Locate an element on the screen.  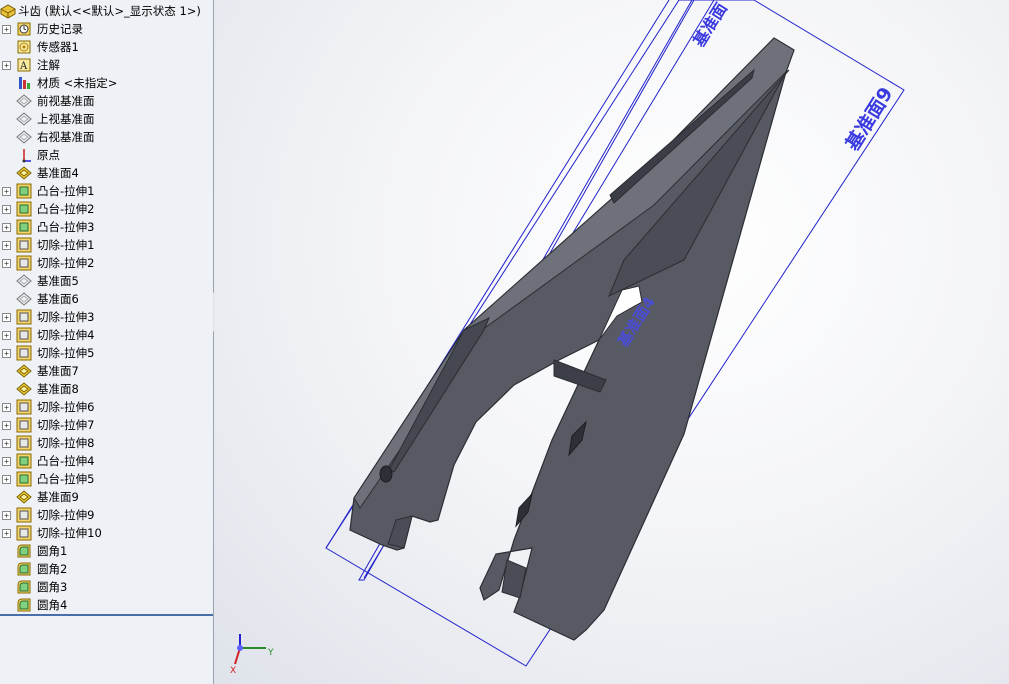
tree-item-label: 切除-拉伸6 is located at coordinates (66, 407).